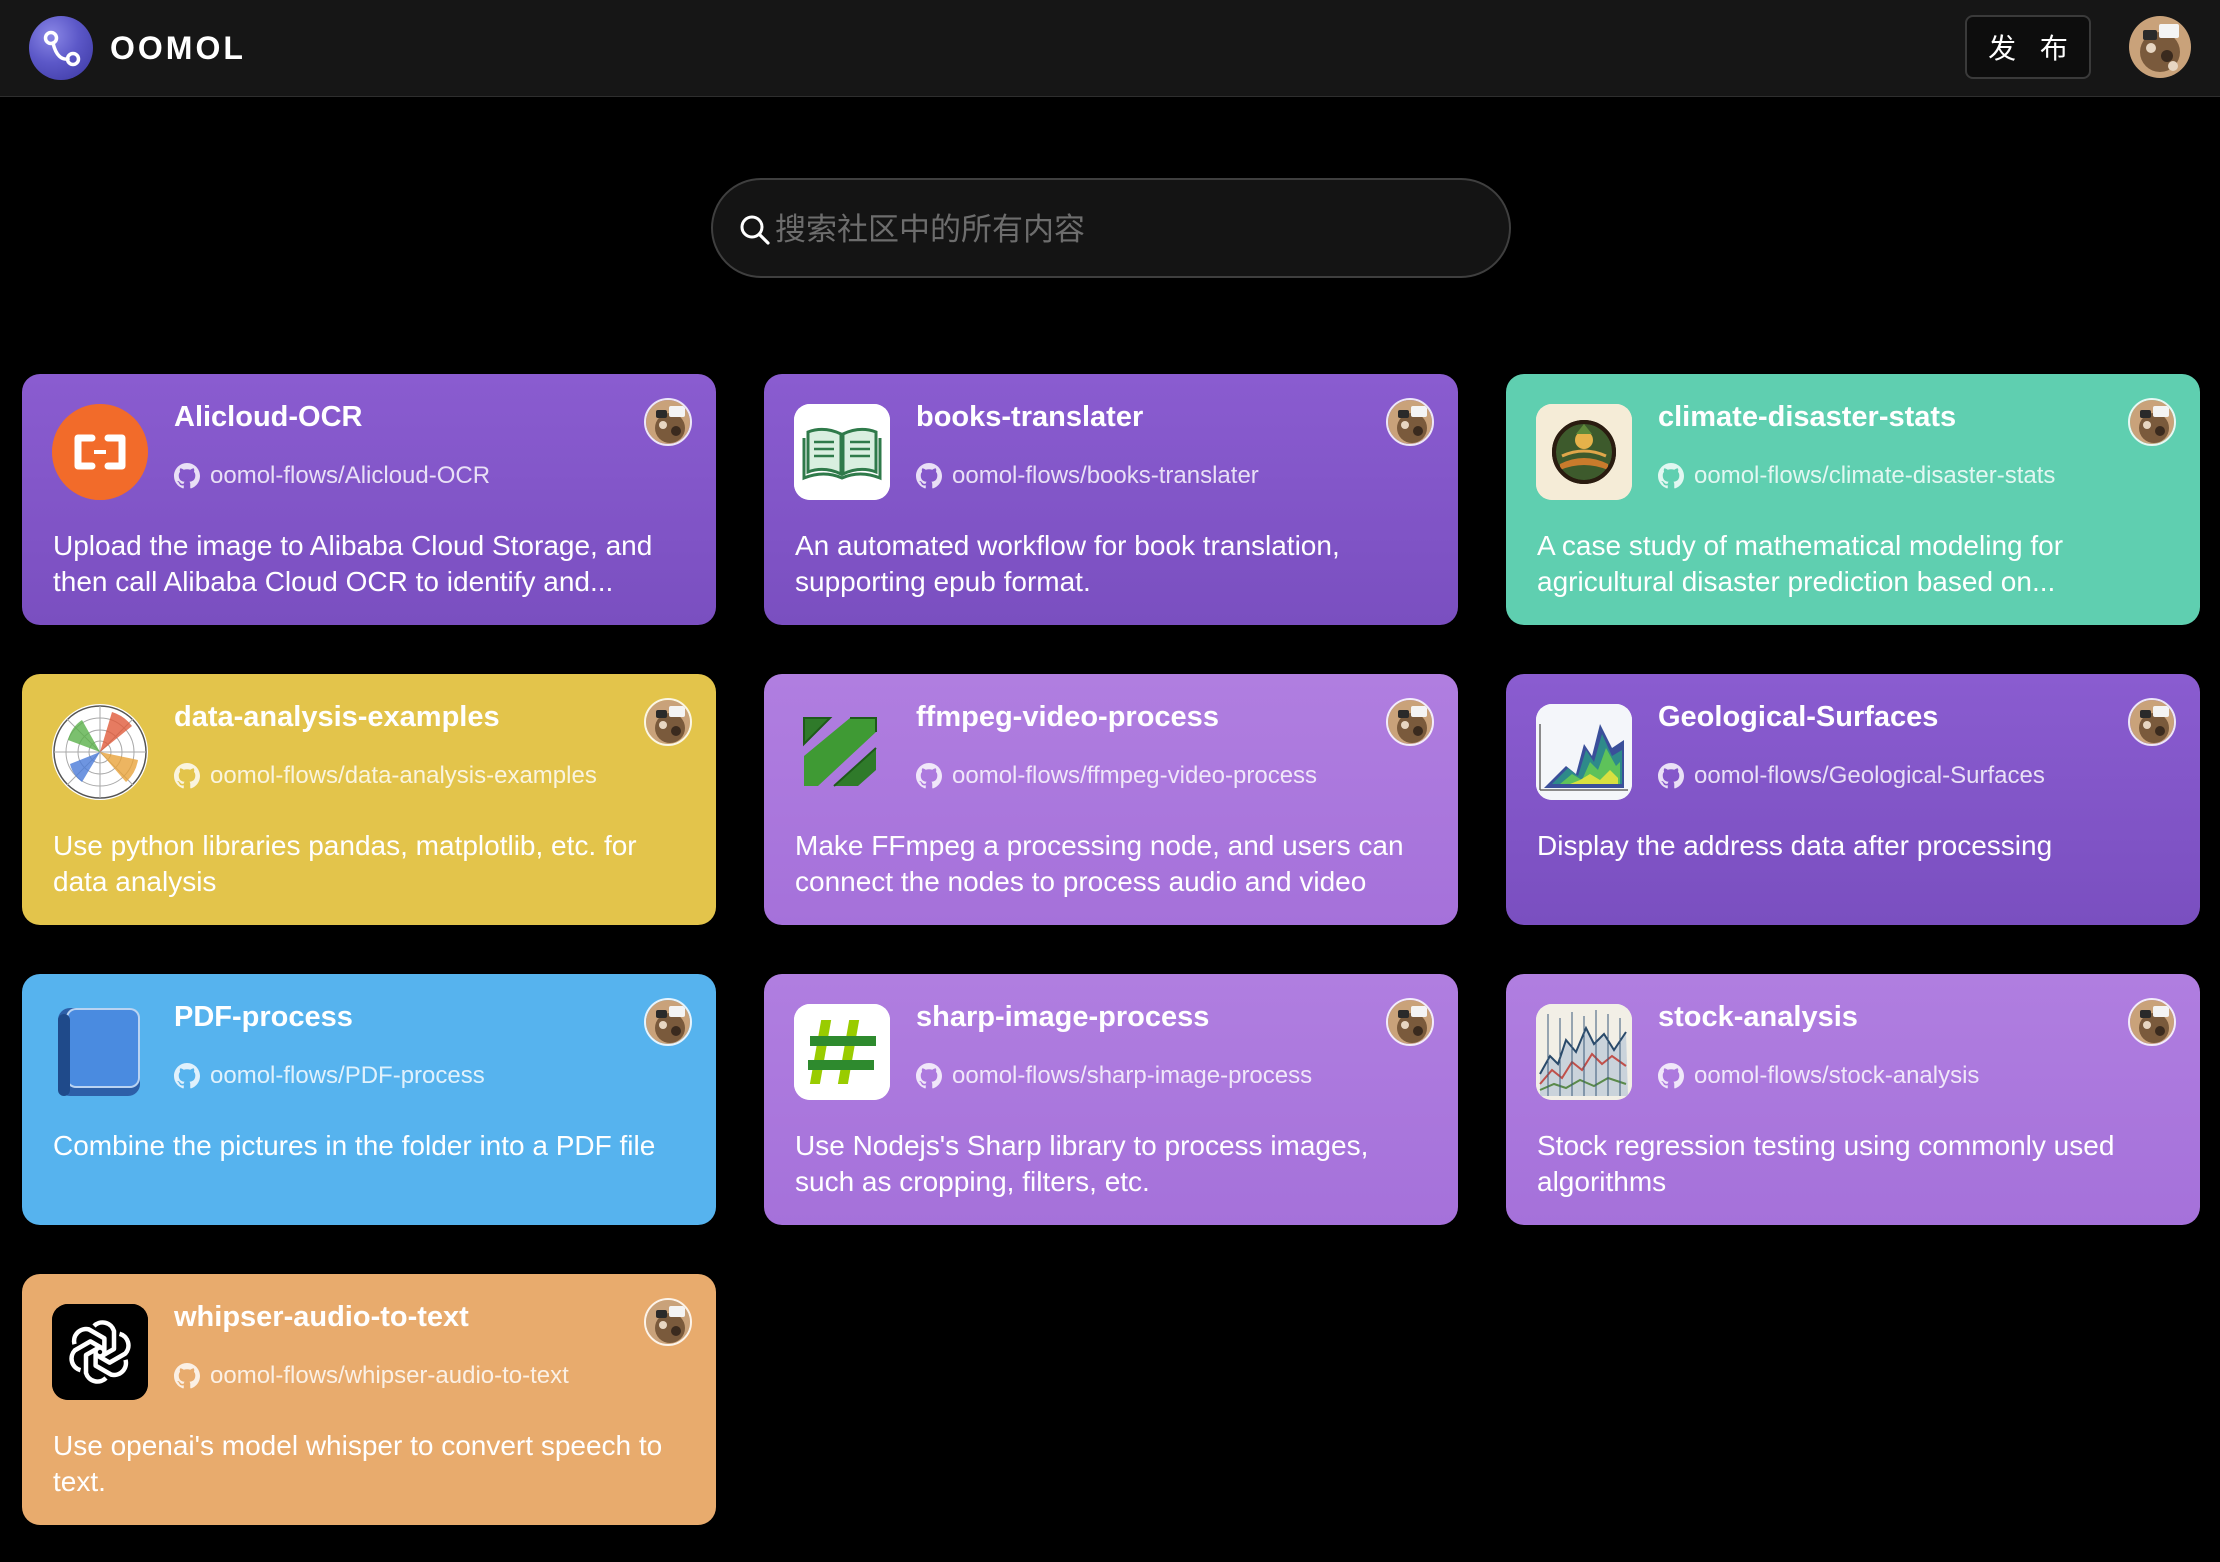 The height and width of the screenshot is (1562, 2220). What do you see at coordinates (2028, 47) in the screenshot?
I see `publish-button: 发 布` at bounding box center [2028, 47].